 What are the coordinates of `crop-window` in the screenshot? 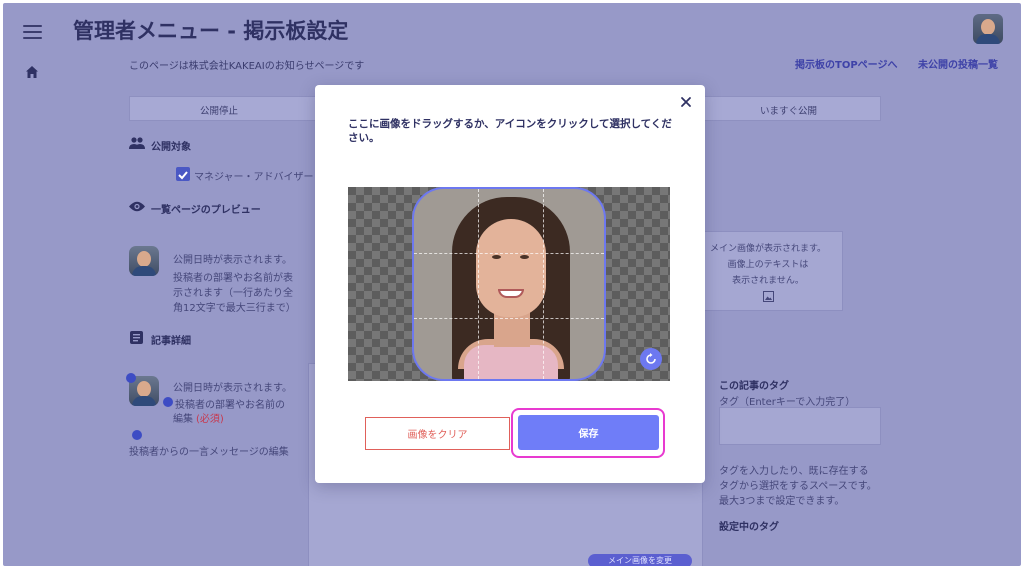 It's located at (509, 284).